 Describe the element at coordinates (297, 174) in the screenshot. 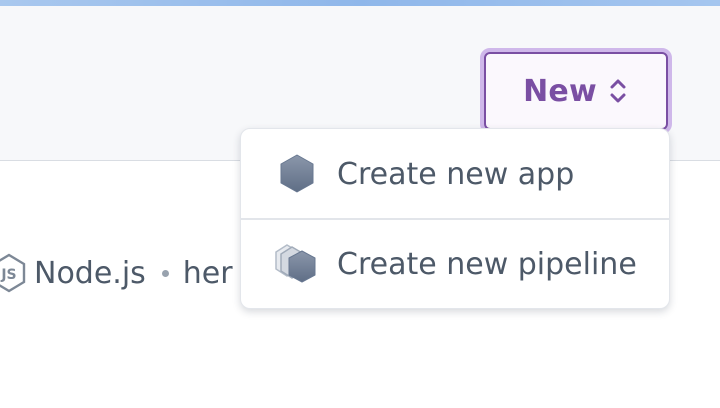

I see `app-hexagon-icon` at that location.